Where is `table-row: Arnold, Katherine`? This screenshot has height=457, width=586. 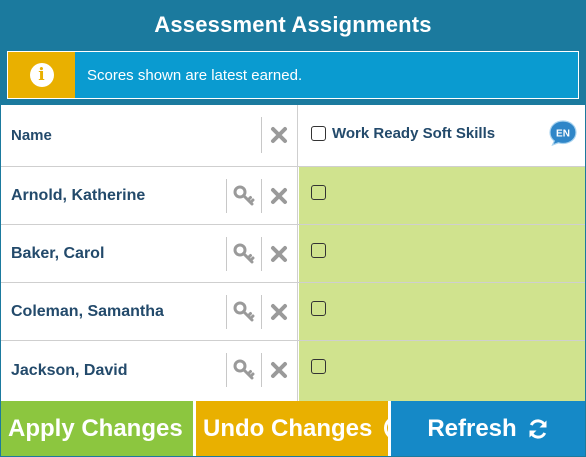
table-row: Arnold, Katherine is located at coordinates (293, 196).